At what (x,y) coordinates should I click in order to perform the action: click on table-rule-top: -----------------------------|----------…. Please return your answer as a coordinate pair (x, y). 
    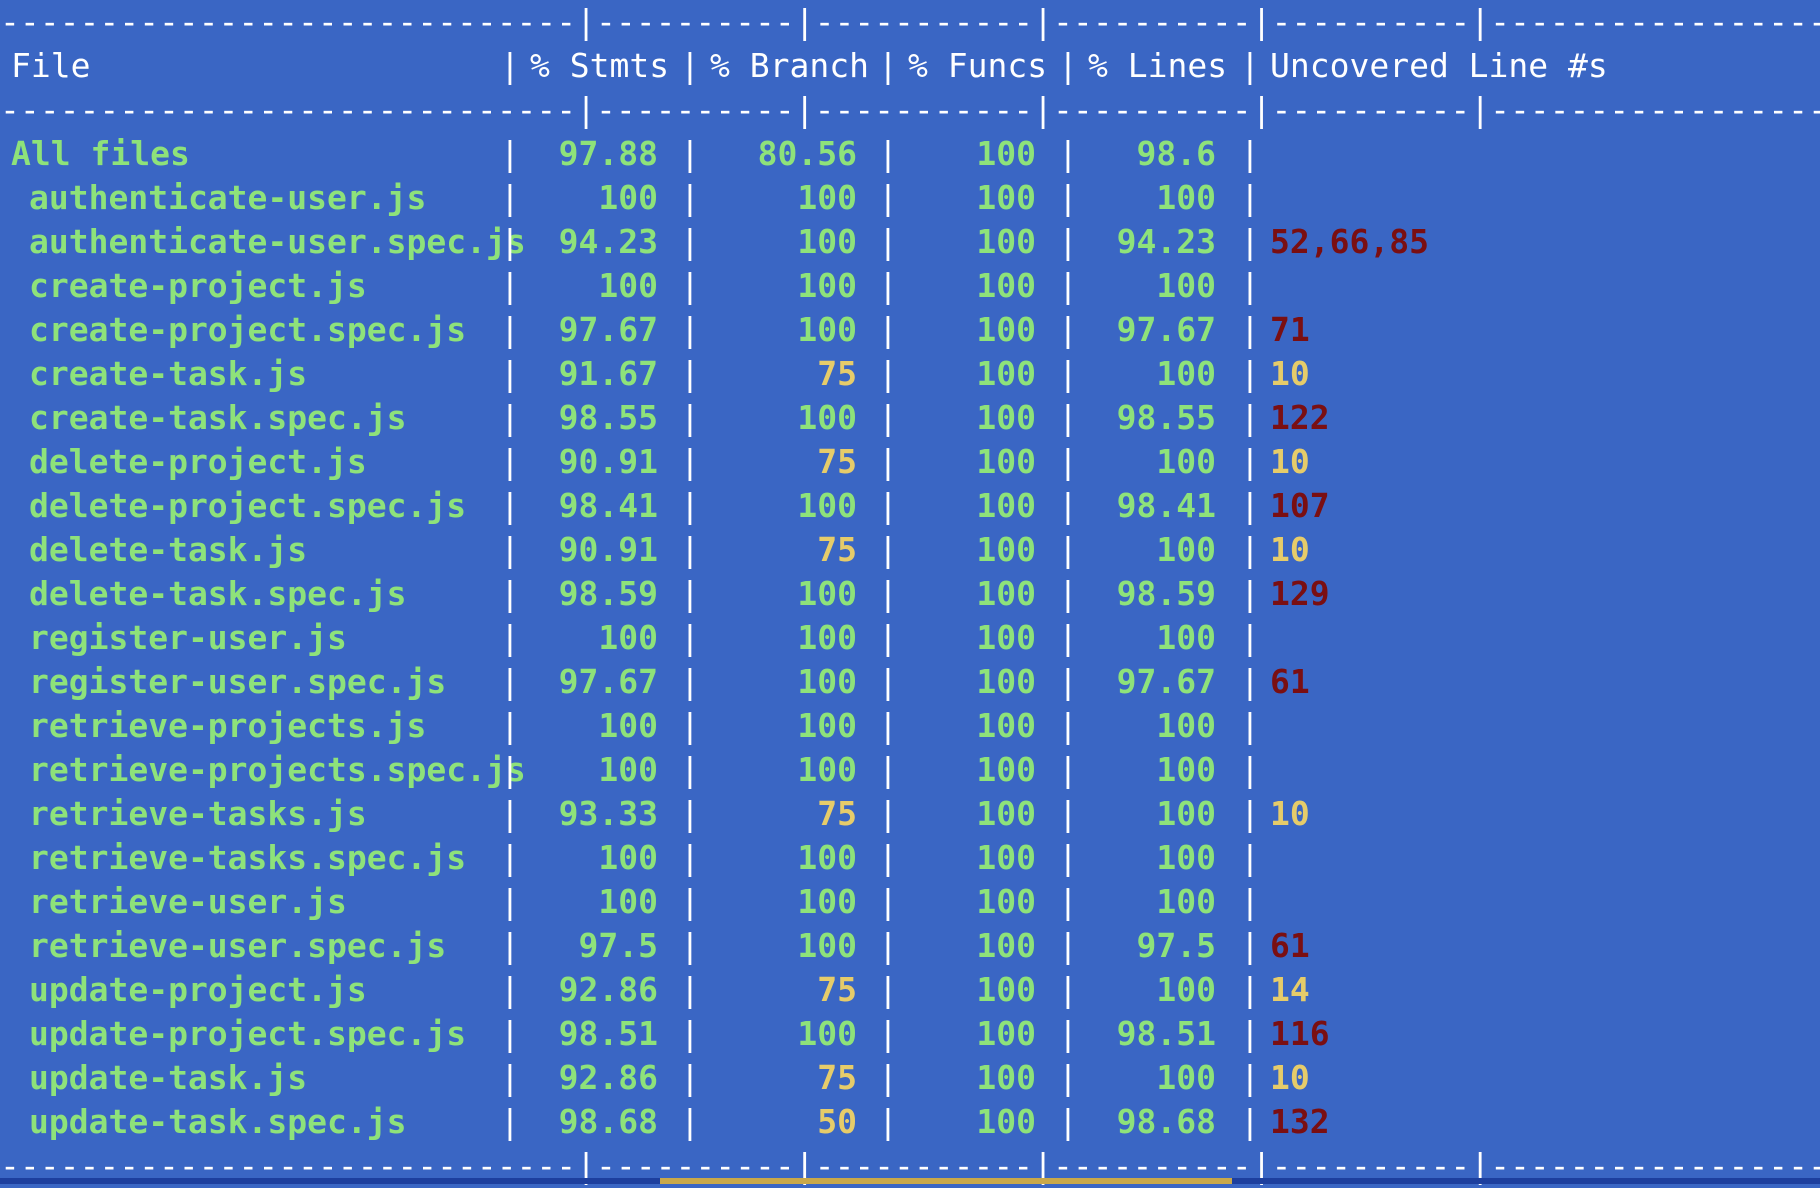
    Looking at the image, I should click on (910, 21).